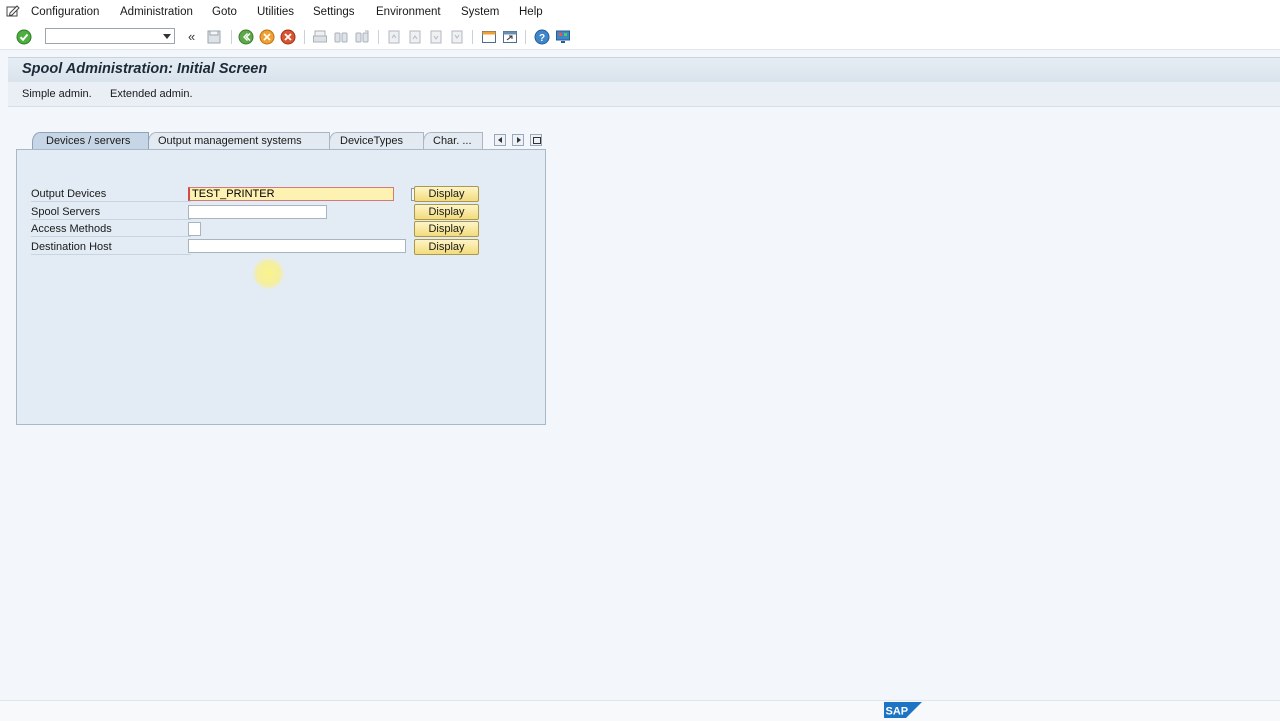  I want to click on access-methods-field, so click(195, 229).